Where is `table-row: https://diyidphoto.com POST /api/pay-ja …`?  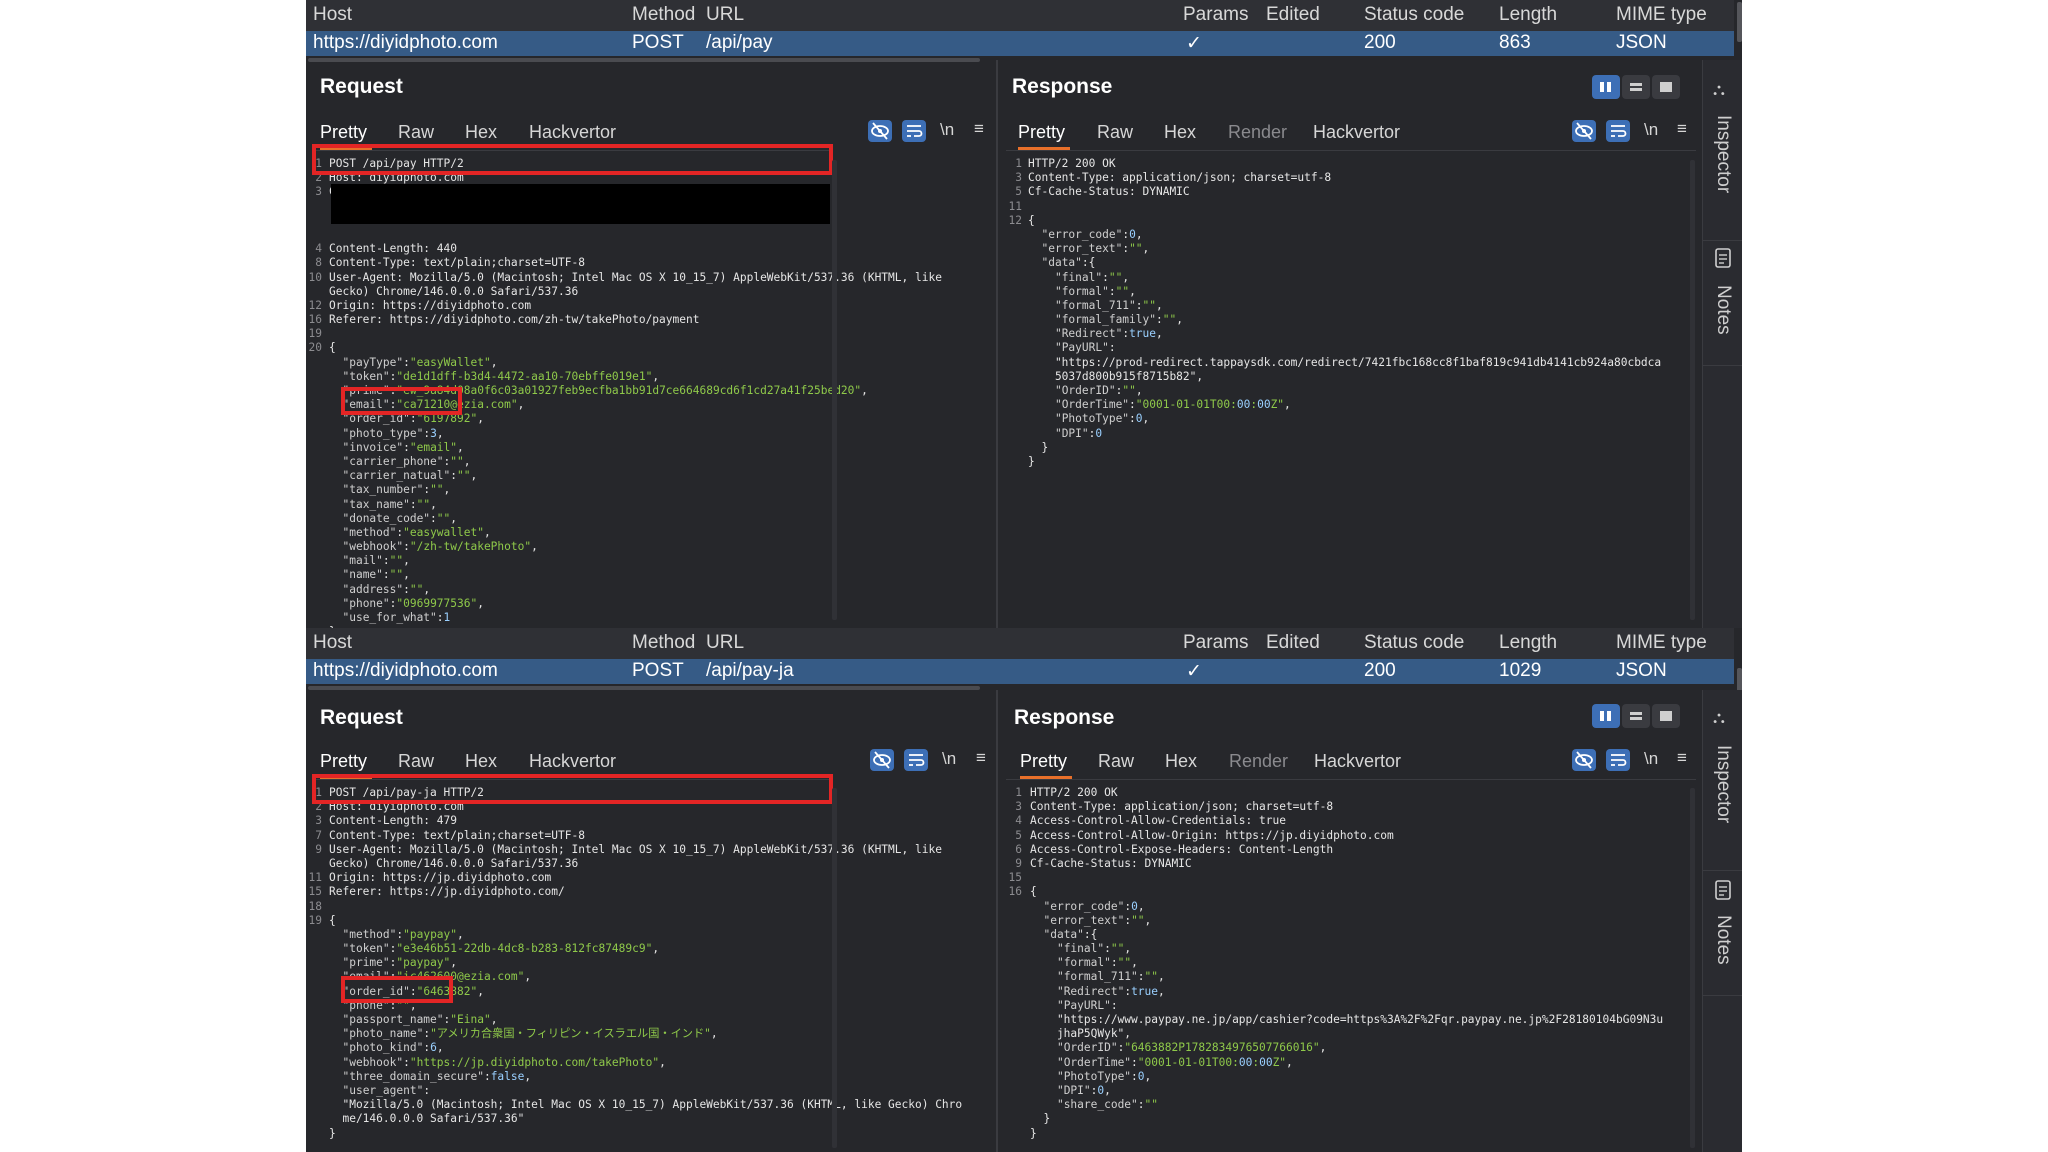 table-row: https://diyidphoto.com POST /api/pay-ja … is located at coordinates (1020, 671).